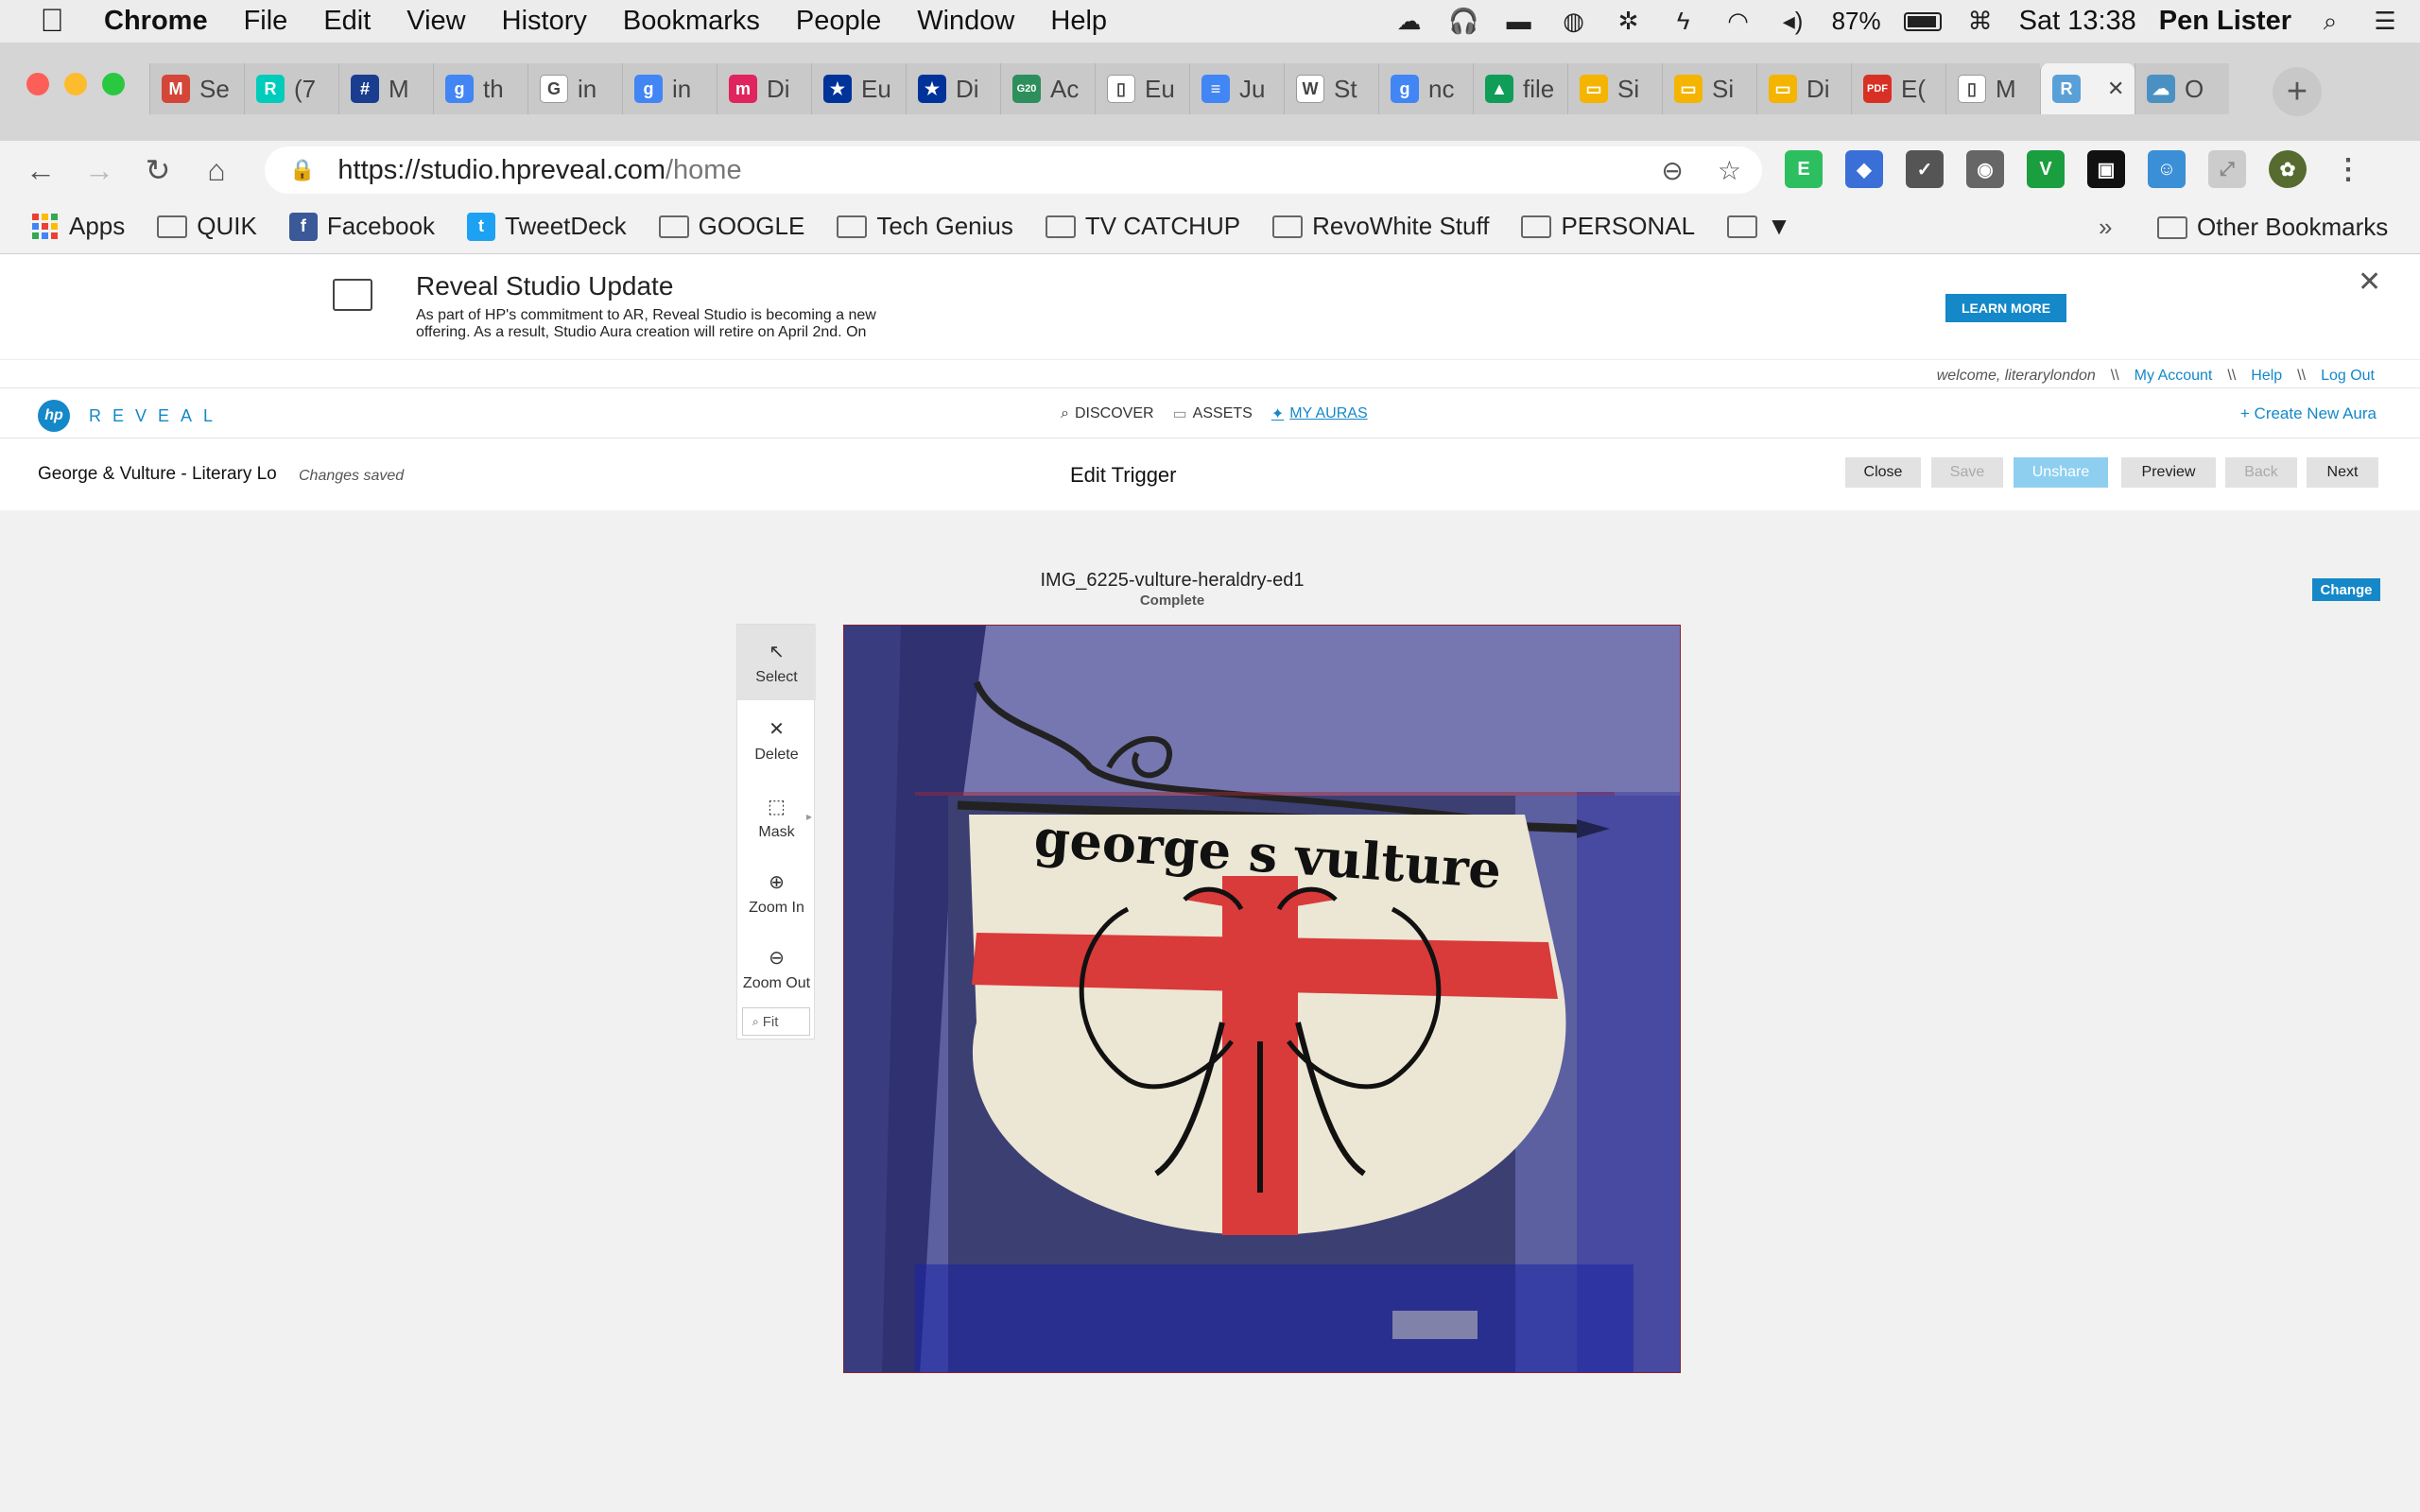 This screenshot has width=2420, height=1512. I want to click on unshare-button: Unshare, so click(2061, 472).